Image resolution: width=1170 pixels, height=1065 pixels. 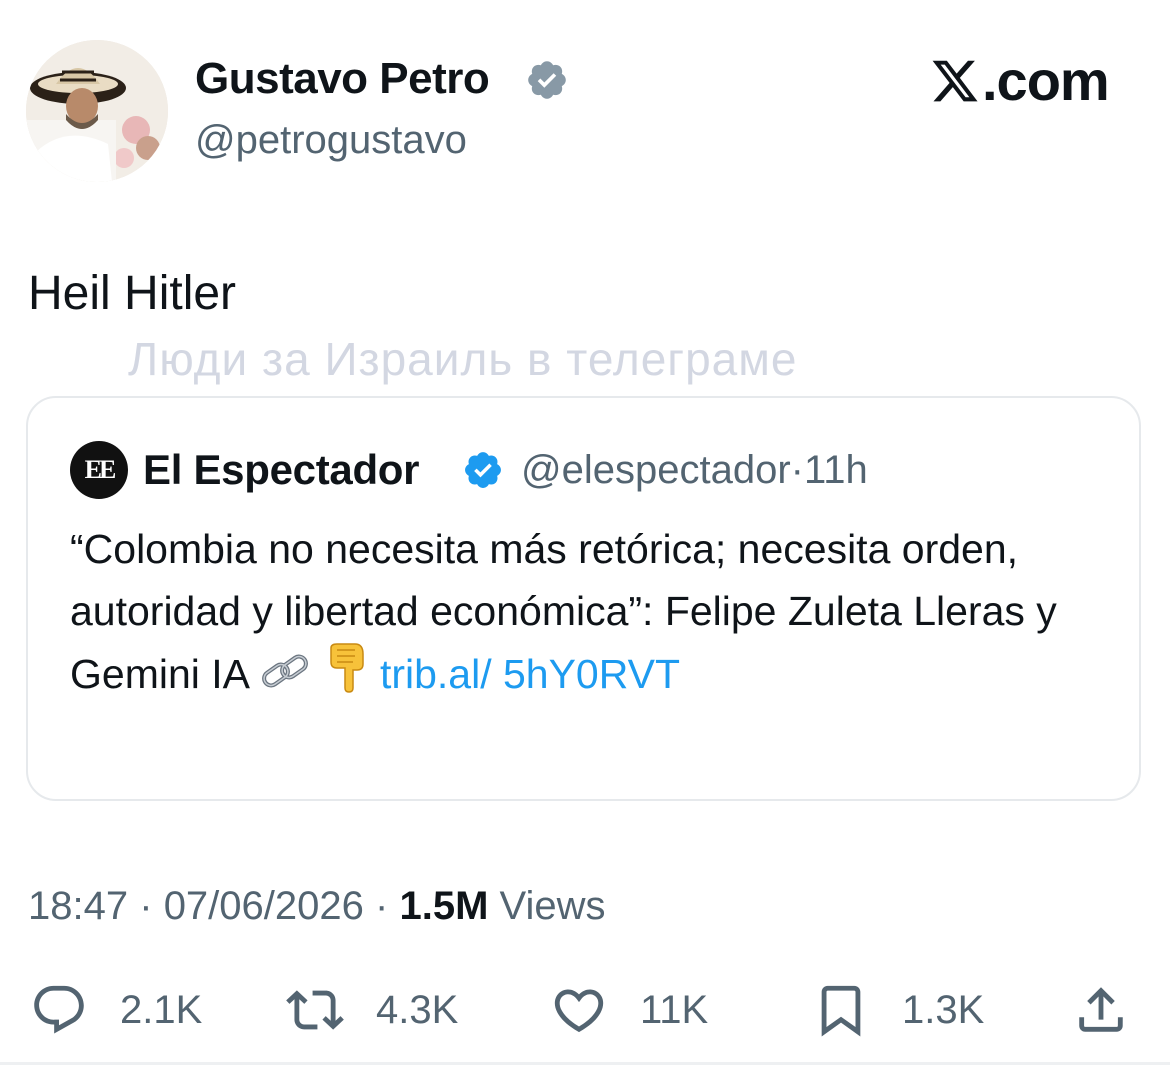 I want to click on author-name: Gustavo Petro, so click(x=342, y=79).